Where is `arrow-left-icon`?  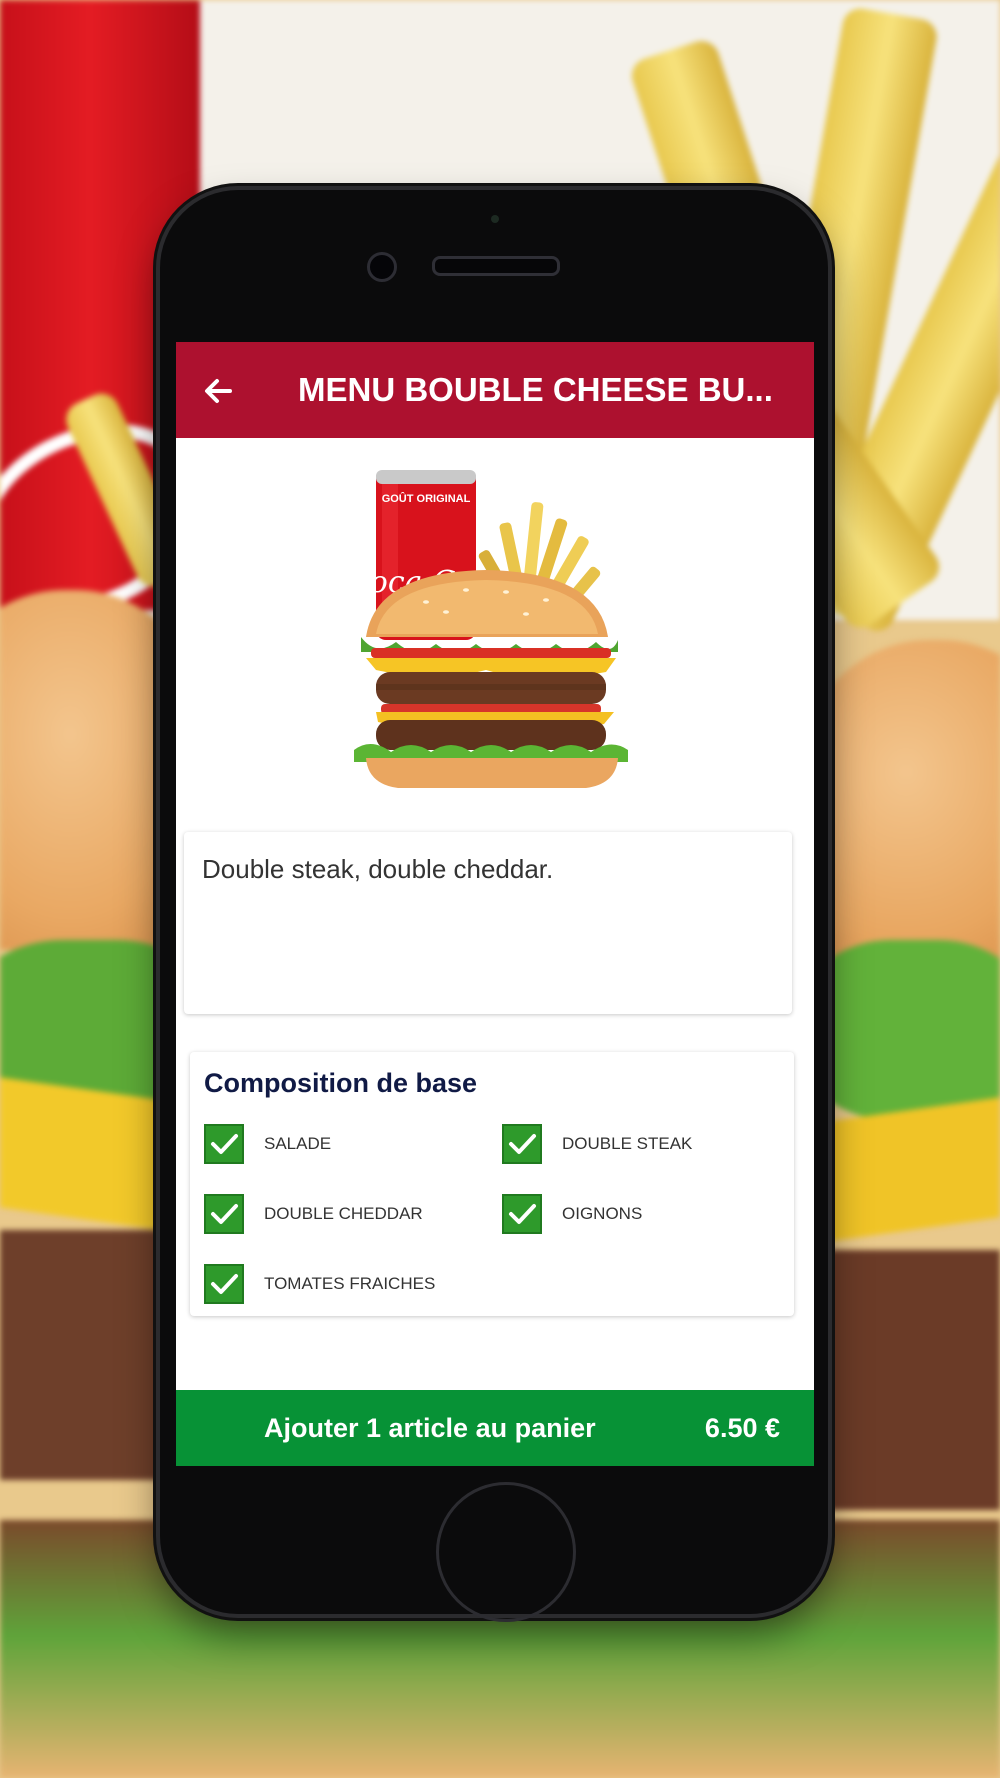
arrow-left-icon is located at coordinates (218, 391).